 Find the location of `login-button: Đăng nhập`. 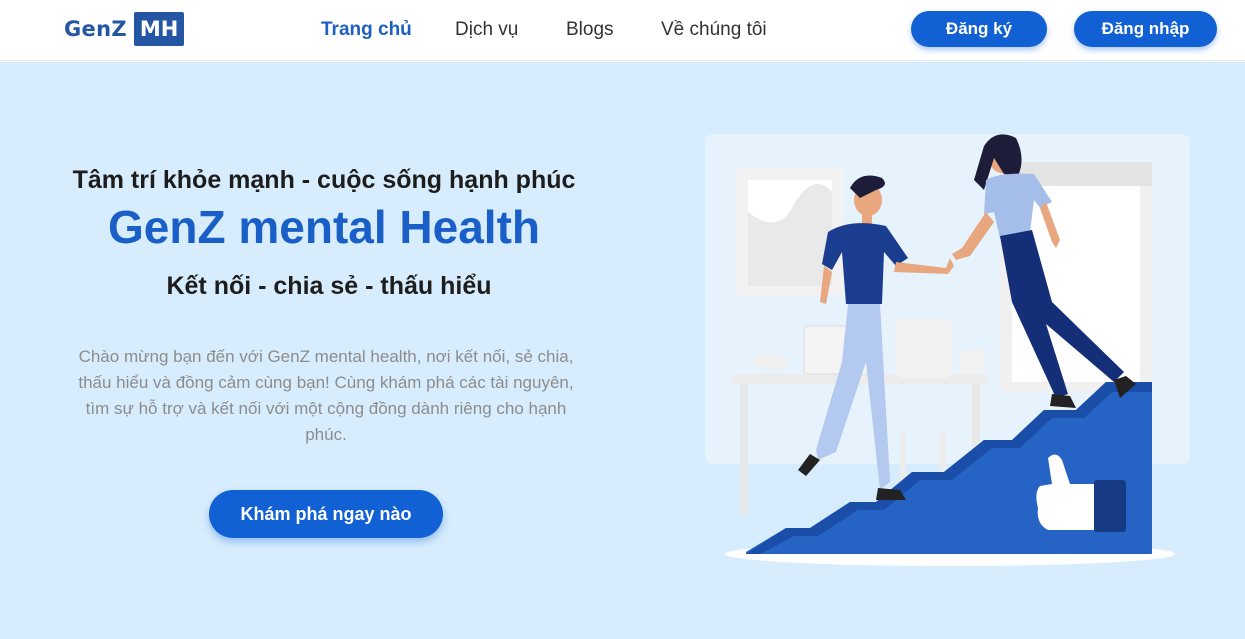

login-button: Đăng nhập is located at coordinates (1145, 29).